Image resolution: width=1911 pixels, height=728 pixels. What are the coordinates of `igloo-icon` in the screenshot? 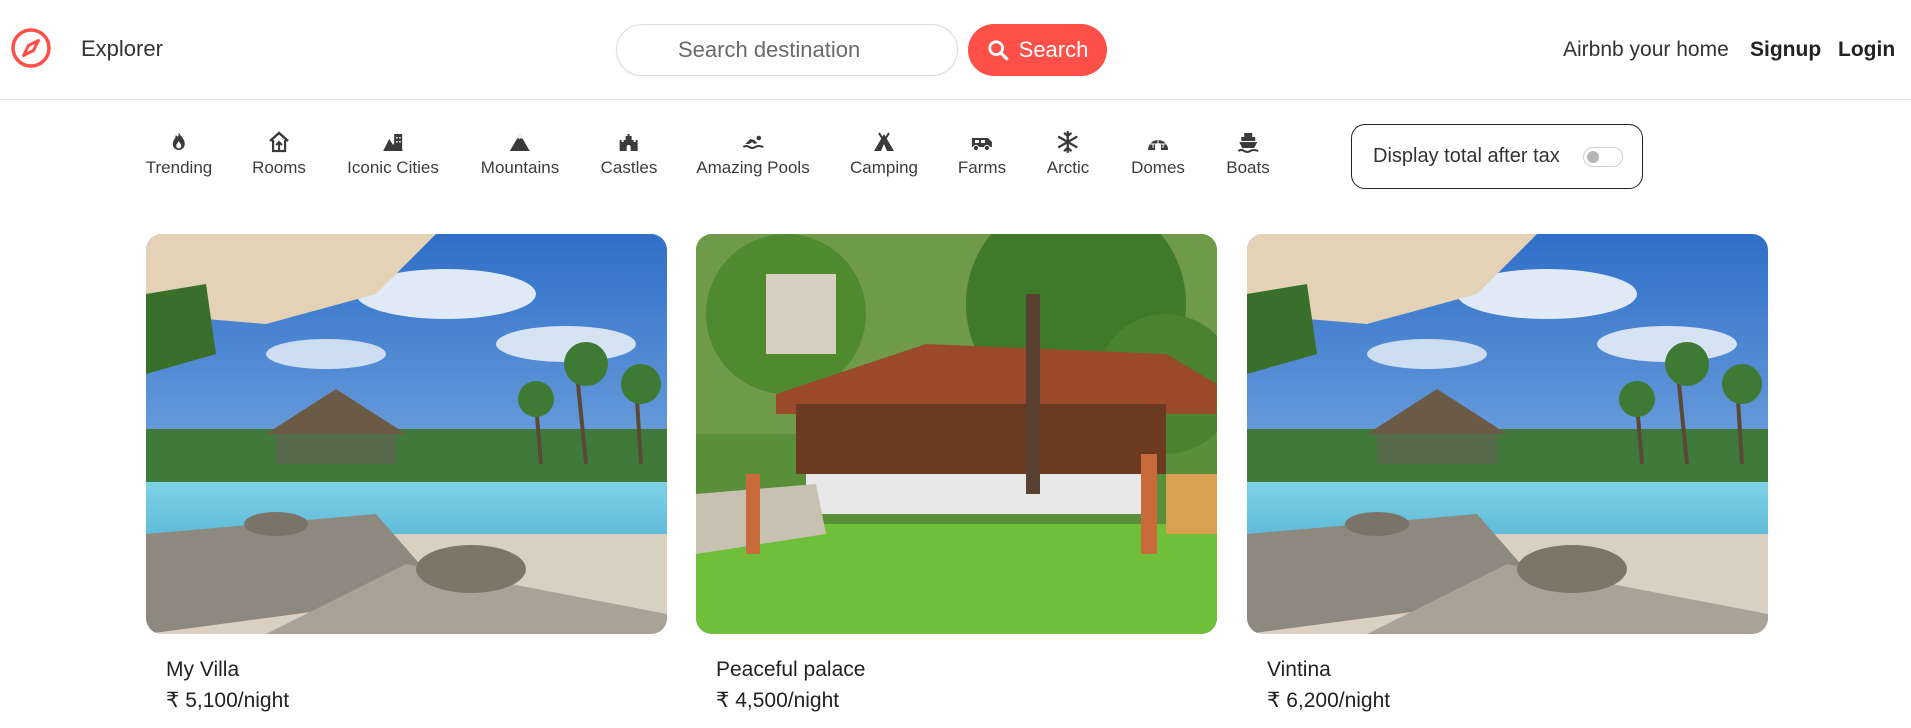 It's located at (1157, 144).